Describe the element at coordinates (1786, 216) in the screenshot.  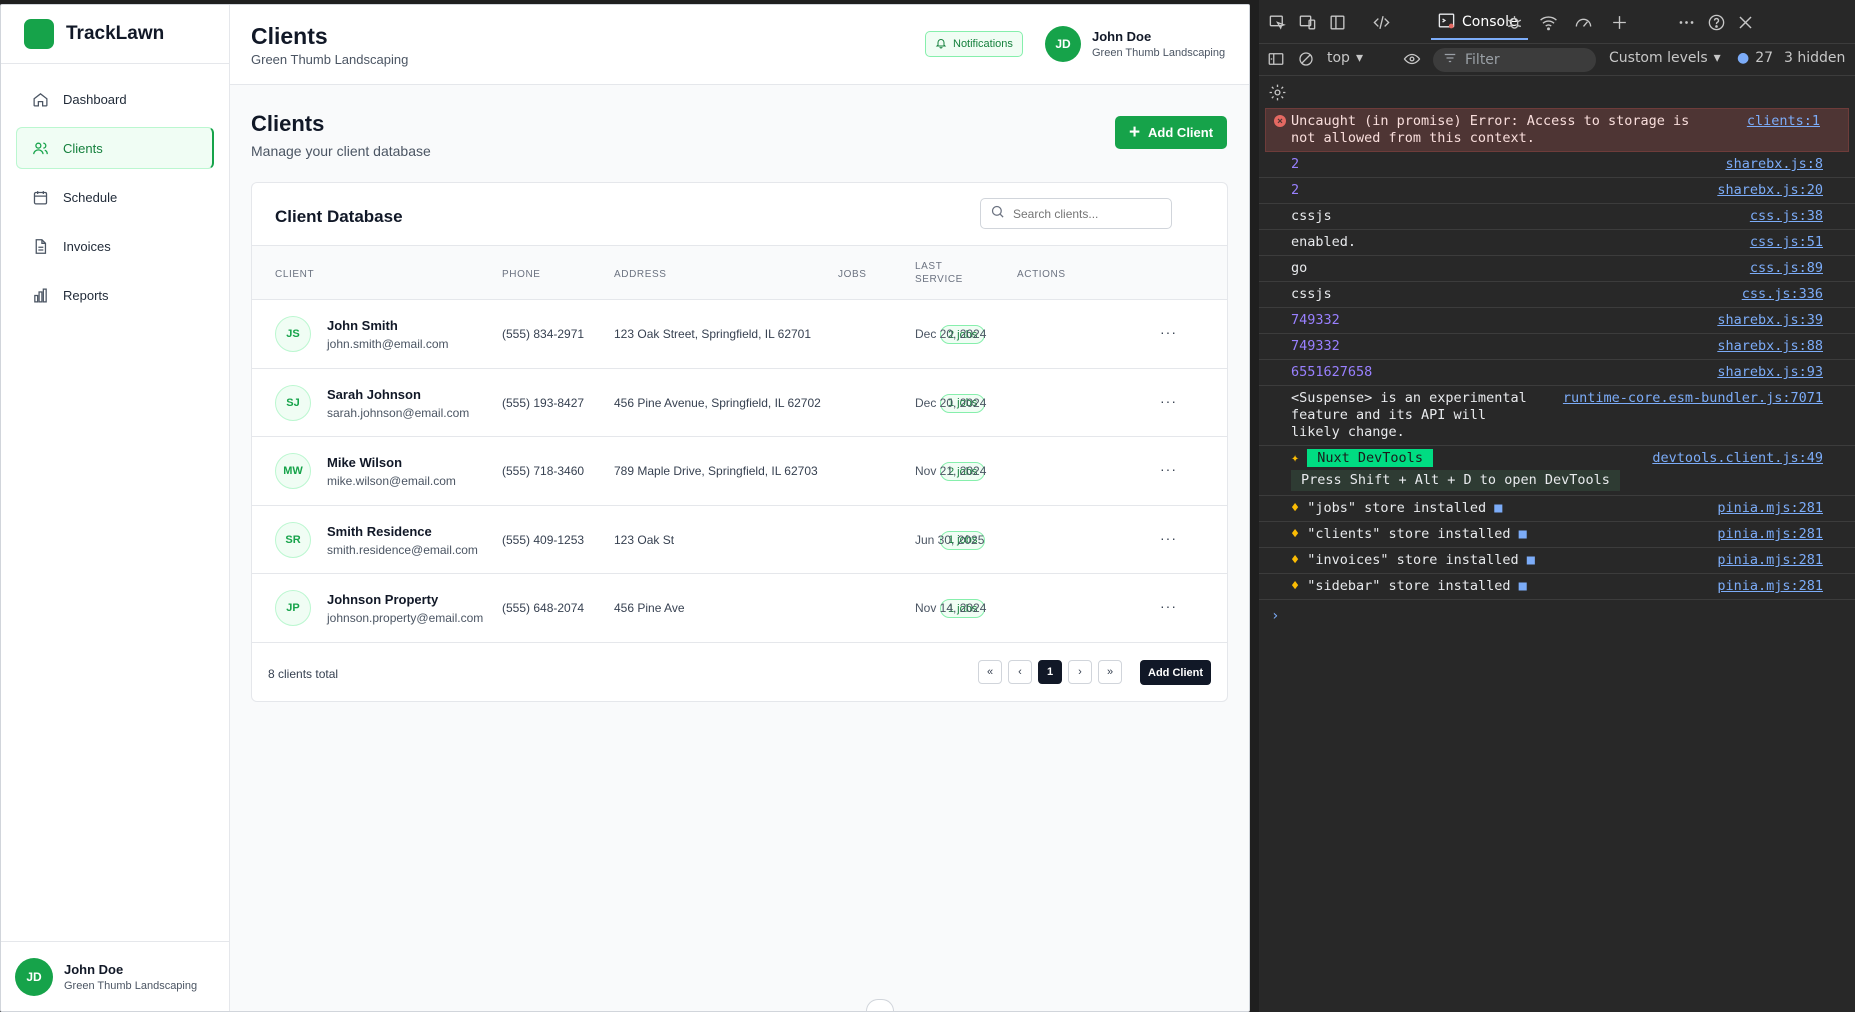
I see `log-source-link: css.js:38` at that location.